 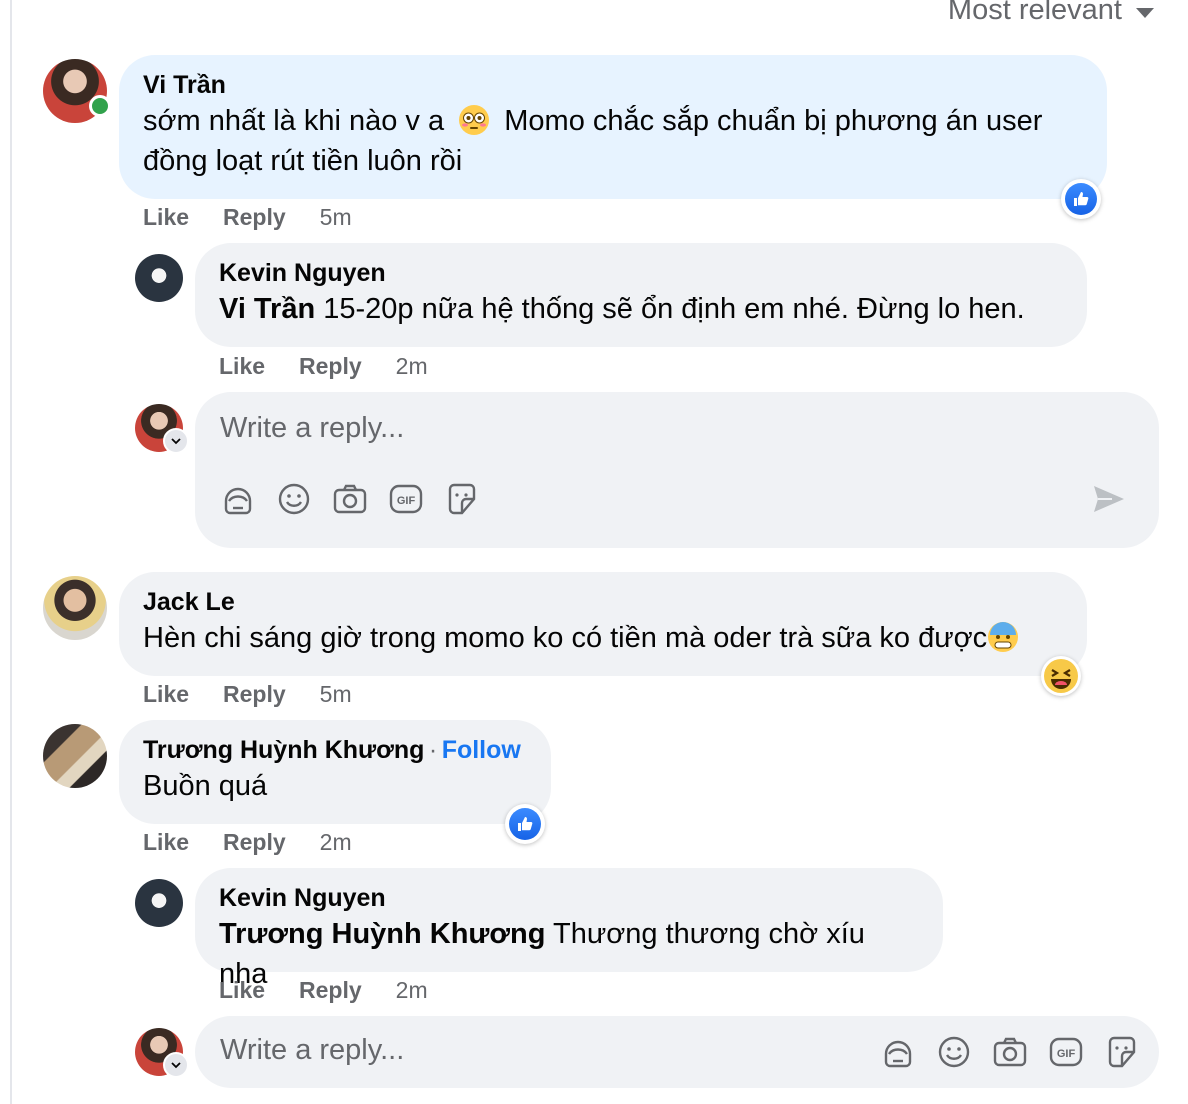 What do you see at coordinates (1034, 13) in the screenshot?
I see `sort-label: Most relevant` at bounding box center [1034, 13].